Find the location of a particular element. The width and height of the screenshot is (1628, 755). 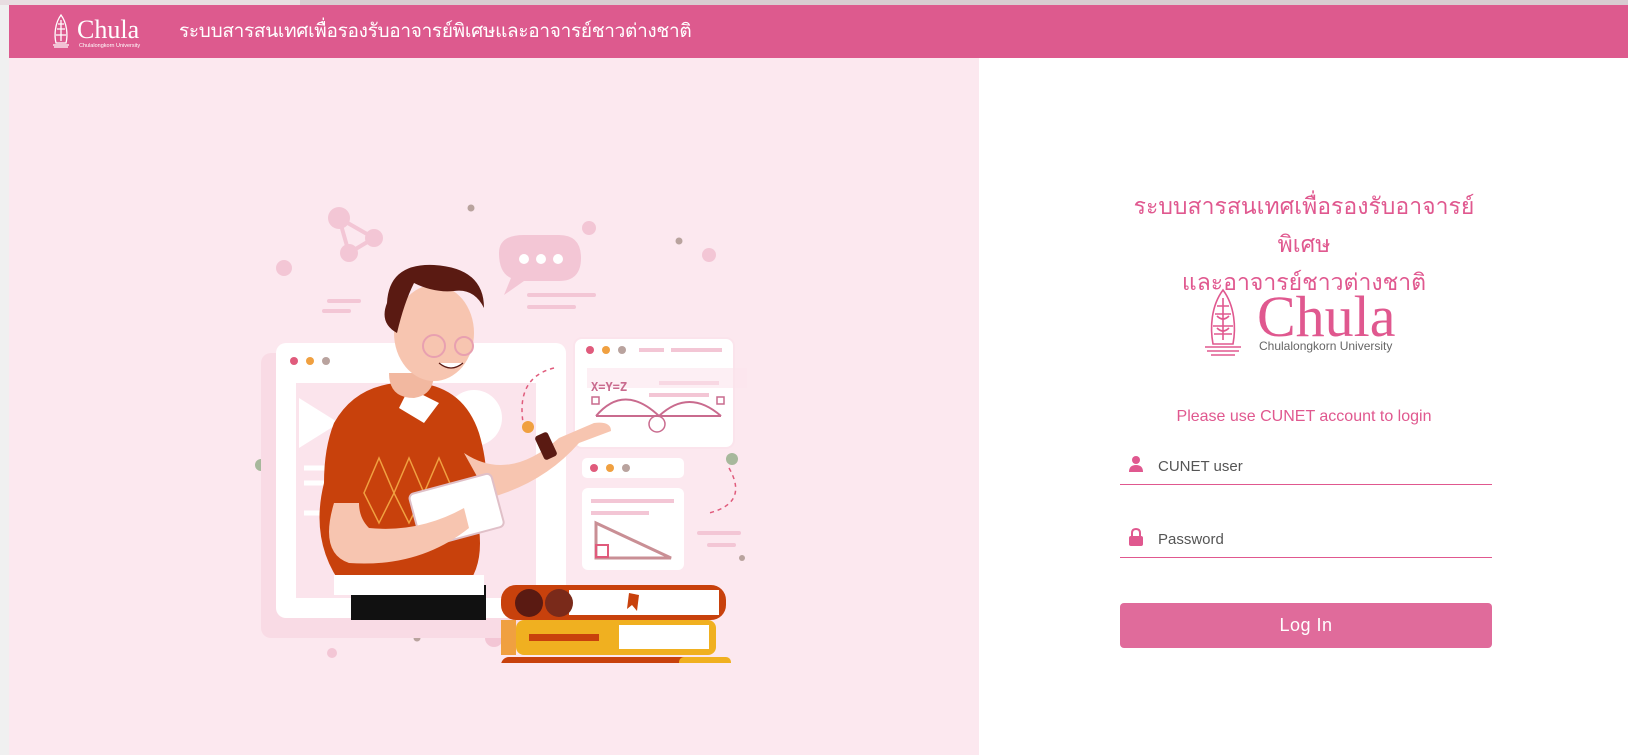

equation-text: X=Y=Z is located at coordinates (609, 387).